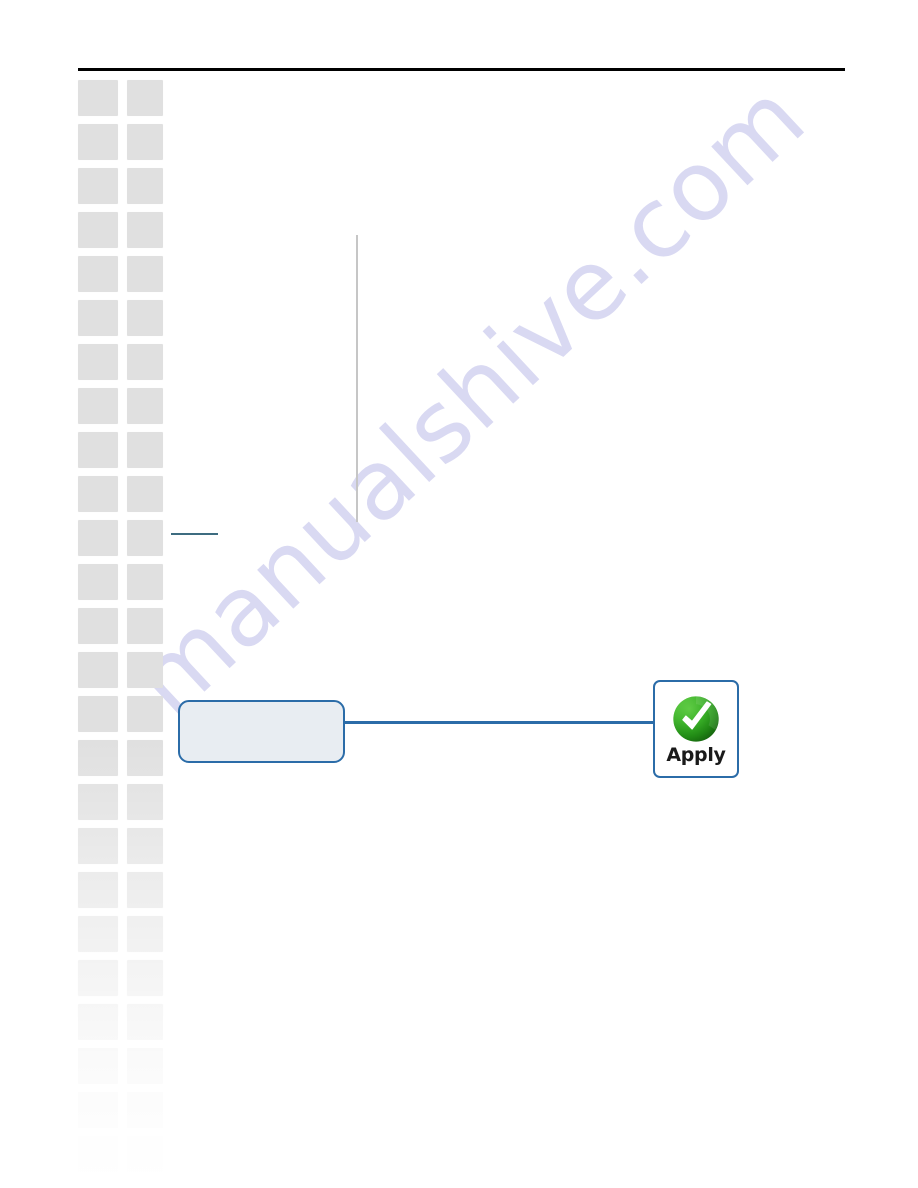 This screenshot has width=918, height=1188. I want to click on green-check-circle-icon, so click(696, 718).